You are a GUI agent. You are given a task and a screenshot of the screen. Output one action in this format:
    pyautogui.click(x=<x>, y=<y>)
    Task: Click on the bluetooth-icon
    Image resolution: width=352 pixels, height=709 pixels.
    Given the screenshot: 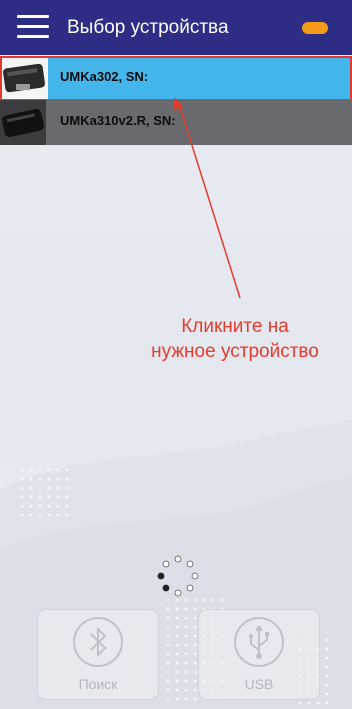 What is the action you would take?
    pyautogui.click(x=98, y=642)
    